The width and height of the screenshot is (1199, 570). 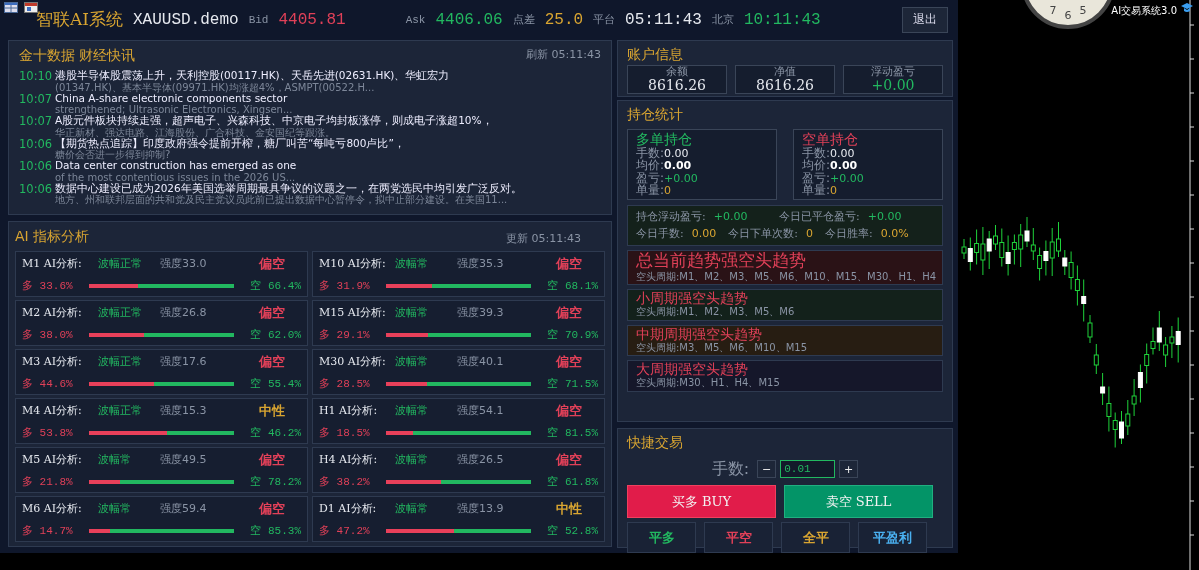 I want to click on increase-button: +, so click(x=849, y=469).